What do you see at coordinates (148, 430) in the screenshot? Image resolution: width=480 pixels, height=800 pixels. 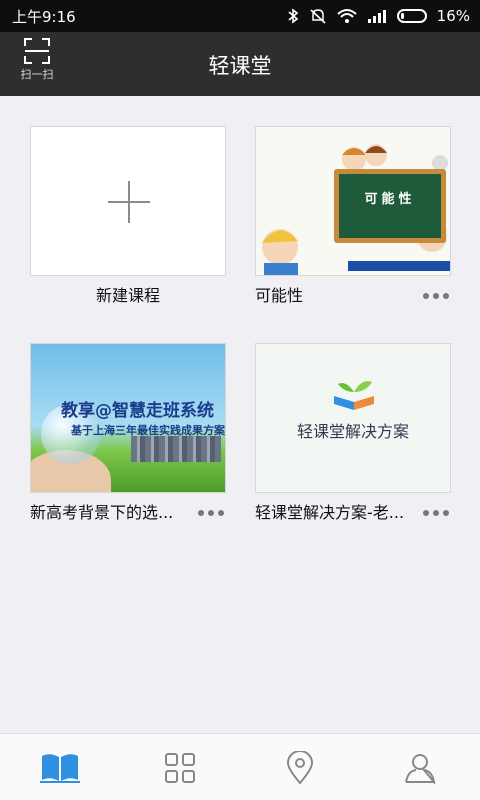 I see `thumb-subtitle: 基于上海三年最佳实践成果方案` at bounding box center [148, 430].